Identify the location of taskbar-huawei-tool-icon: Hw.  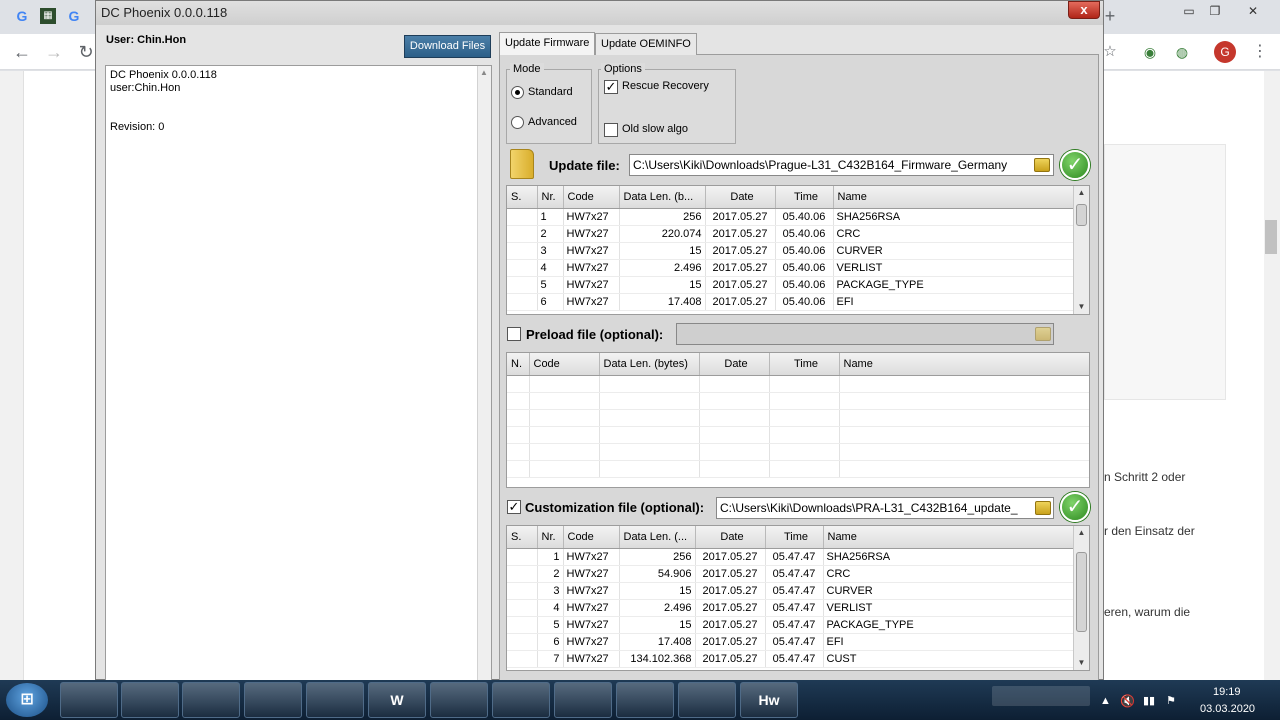
(769, 700).